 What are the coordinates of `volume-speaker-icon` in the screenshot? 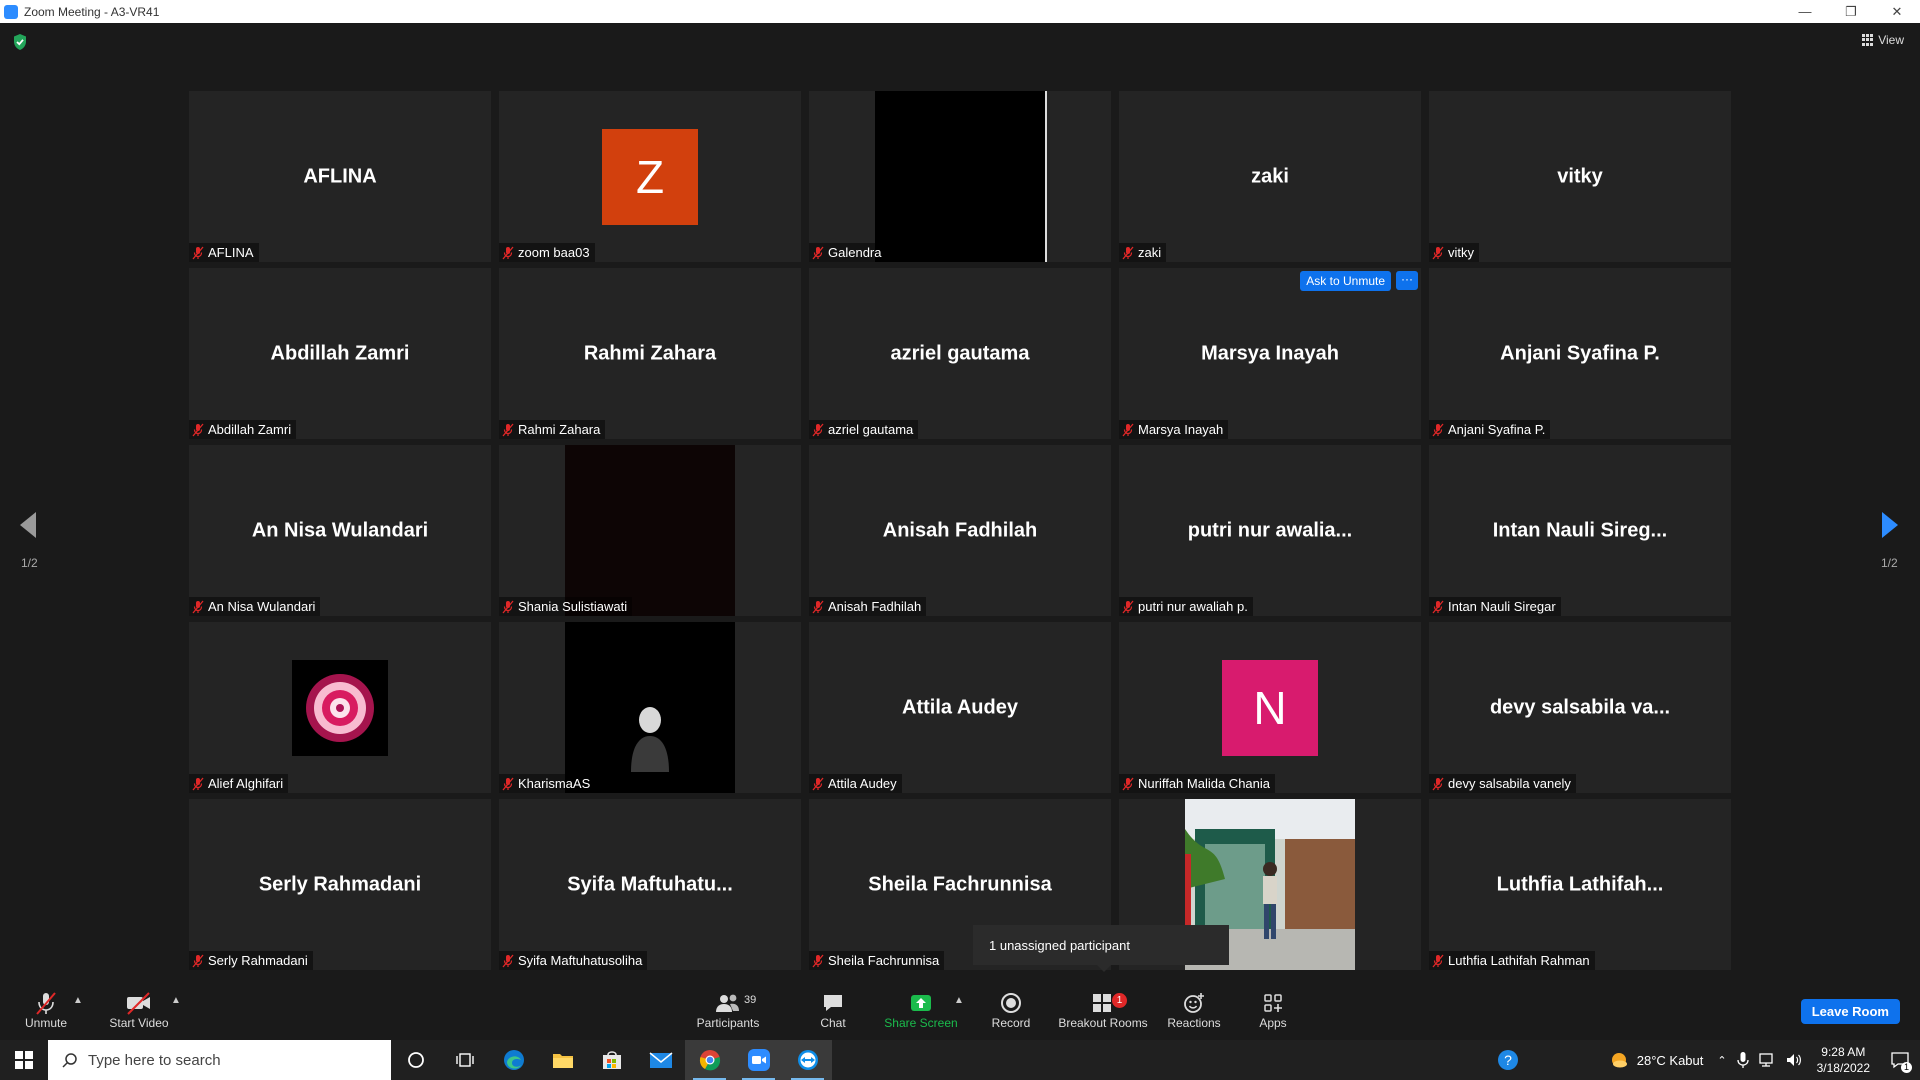 It's located at (1794, 1060).